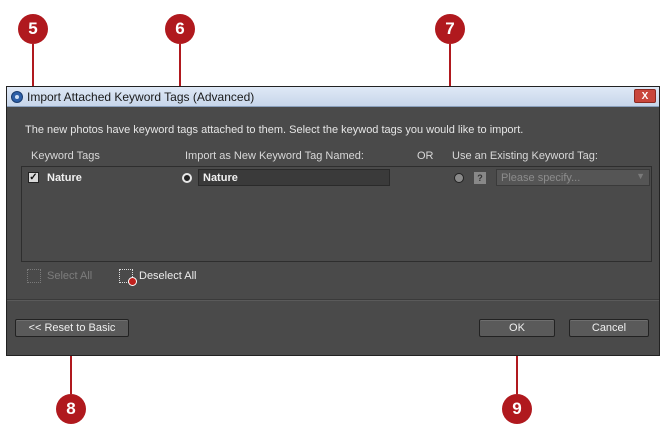  What do you see at coordinates (128, 277) in the screenshot?
I see `deselect-all-icon` at bounding box center [128, 277].